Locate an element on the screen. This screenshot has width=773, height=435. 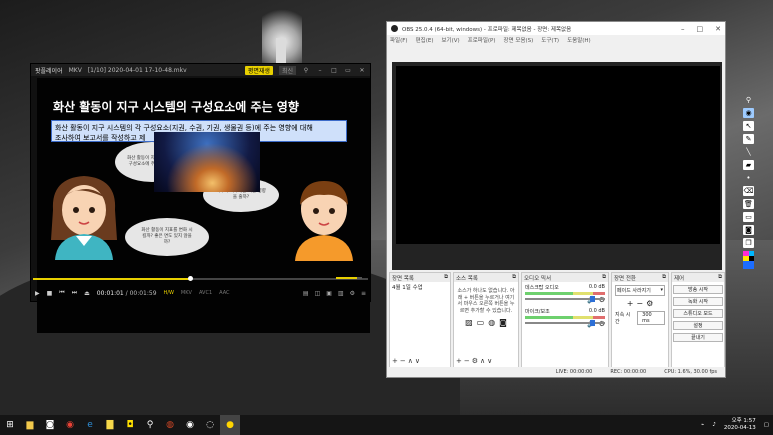
capture-icon: ▣ is located at coordinates (329, 293).